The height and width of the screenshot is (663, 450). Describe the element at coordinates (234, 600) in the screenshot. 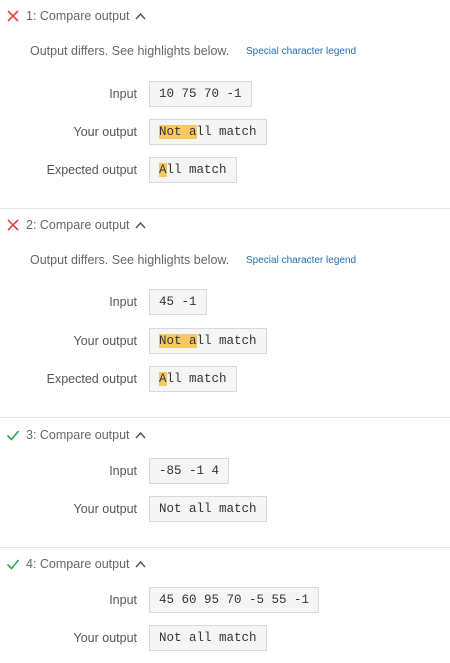

I see `input-value: 45 60 95 70 -5 55 -1` at that location.